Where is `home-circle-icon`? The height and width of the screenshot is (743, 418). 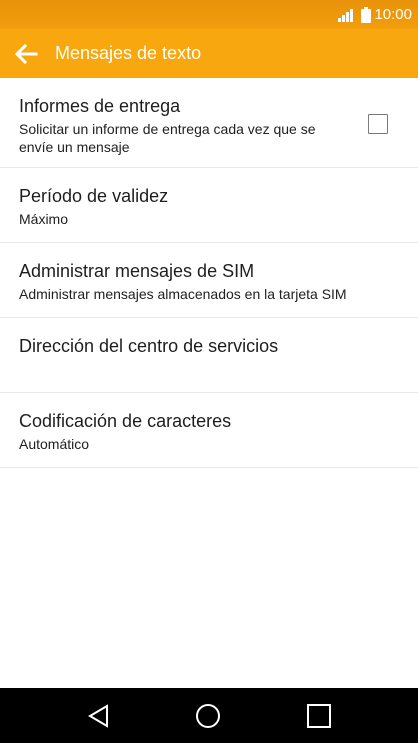 home-circle-icon is located at coordinates (208, 716).